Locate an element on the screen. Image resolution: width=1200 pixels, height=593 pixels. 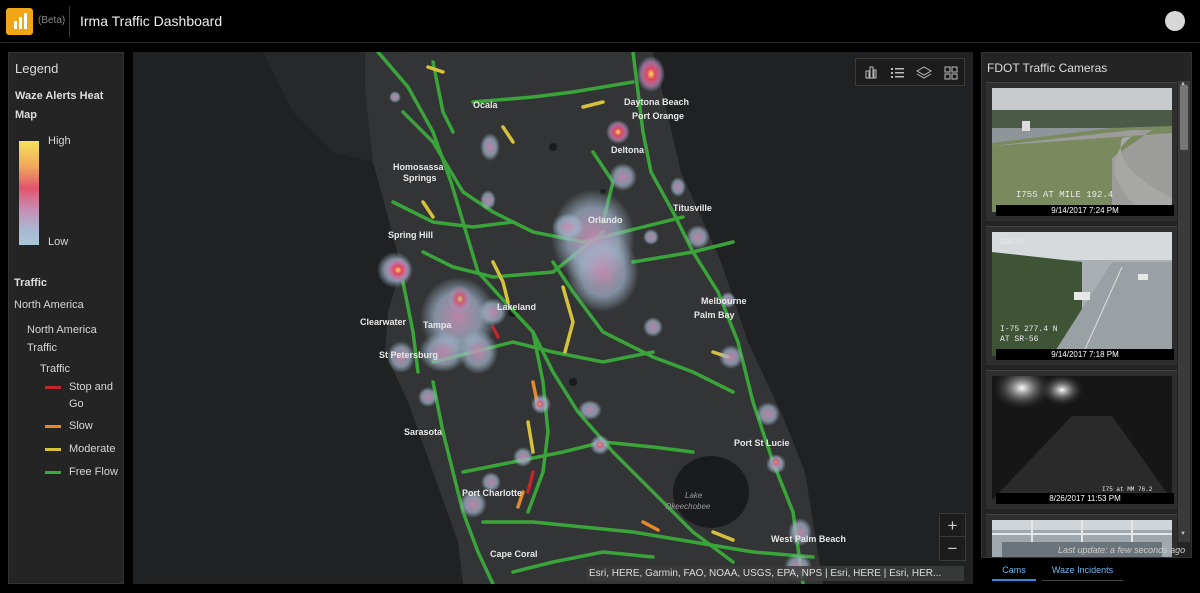
city-label: Deltona is located at coordinates (628, 150).